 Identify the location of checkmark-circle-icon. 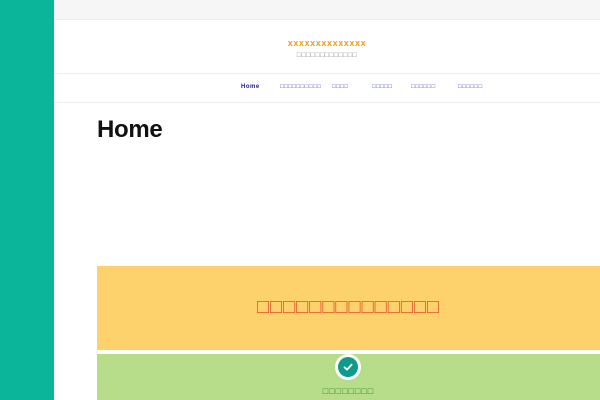
(348, 367).